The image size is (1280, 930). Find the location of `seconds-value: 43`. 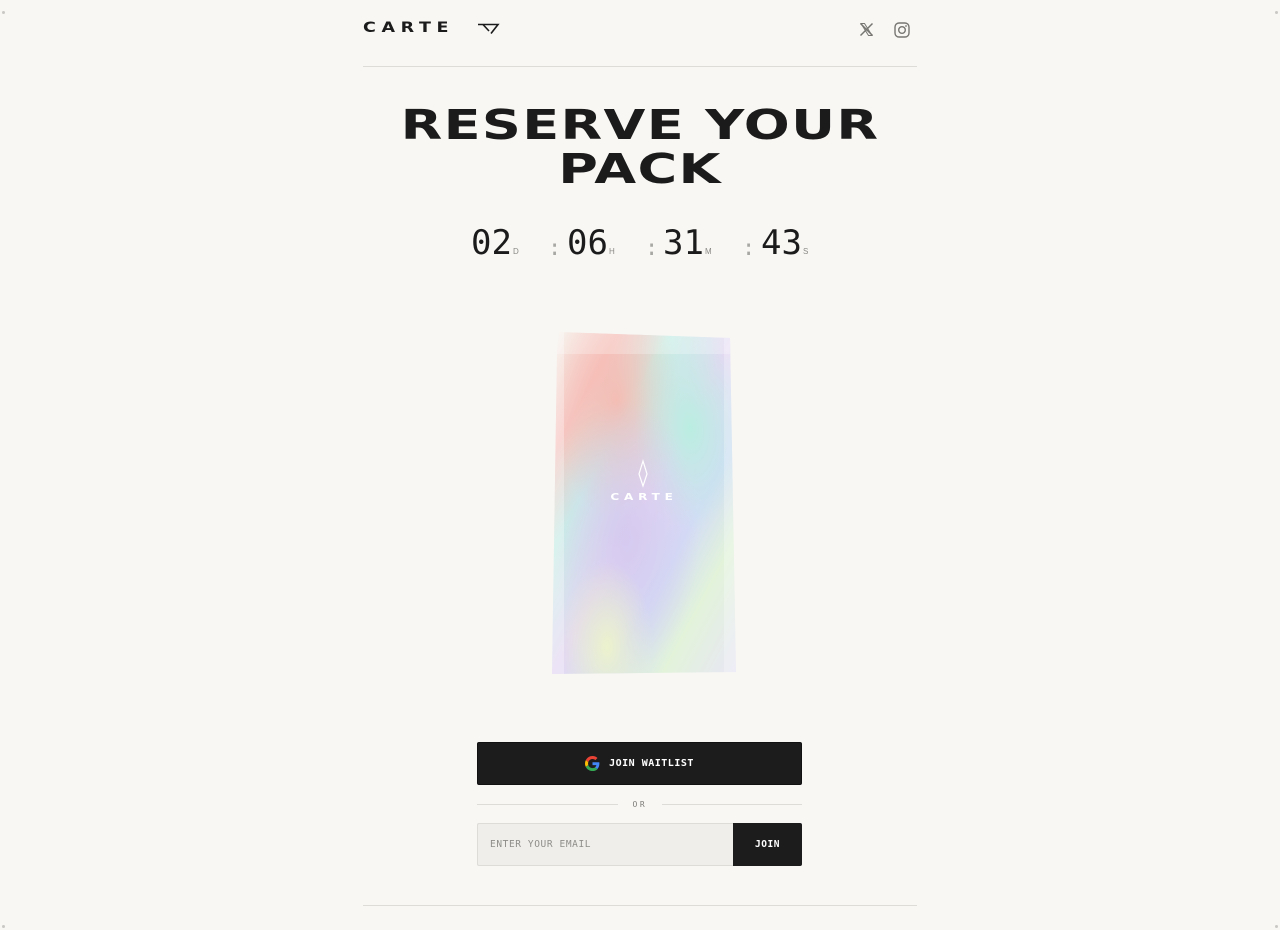

seconds-value: 43 is located at coordinates (781, 243).